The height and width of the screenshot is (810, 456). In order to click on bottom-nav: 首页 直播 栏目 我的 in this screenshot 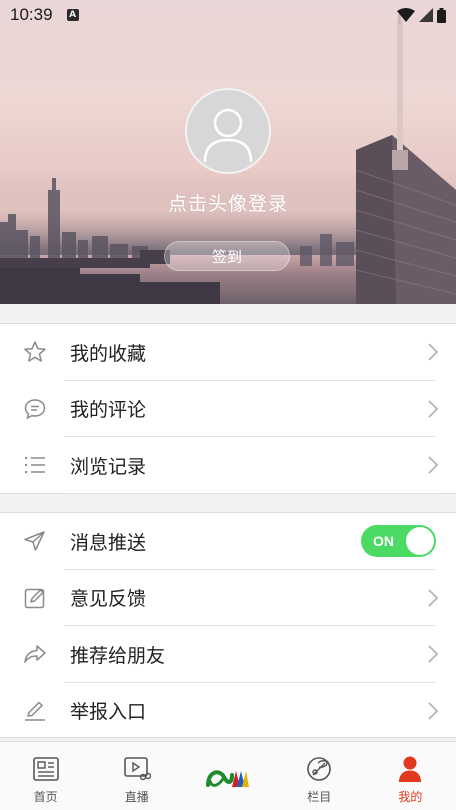, I will do `click(228, 775)`.